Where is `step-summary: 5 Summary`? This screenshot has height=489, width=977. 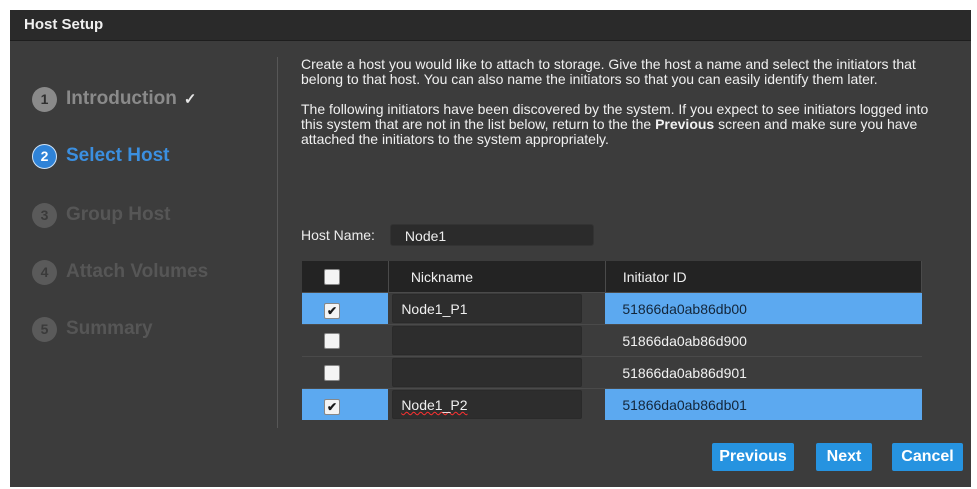
step-summary: 5 Summary is located at coordinates (92, 329).